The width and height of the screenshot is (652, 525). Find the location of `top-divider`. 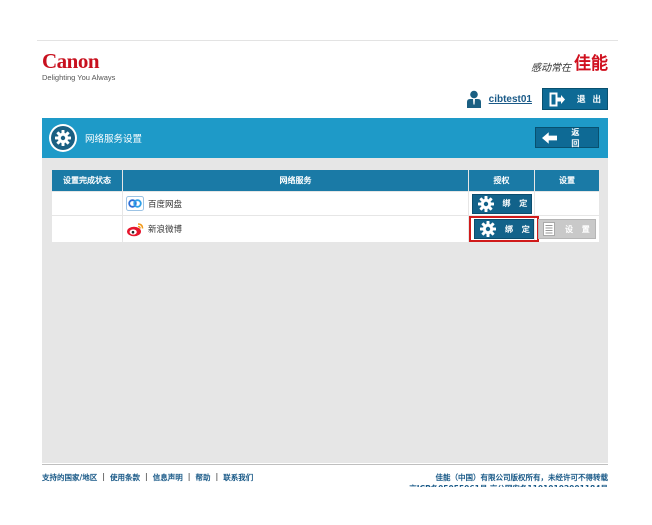

top-divider is located at coordinates (327, 40).